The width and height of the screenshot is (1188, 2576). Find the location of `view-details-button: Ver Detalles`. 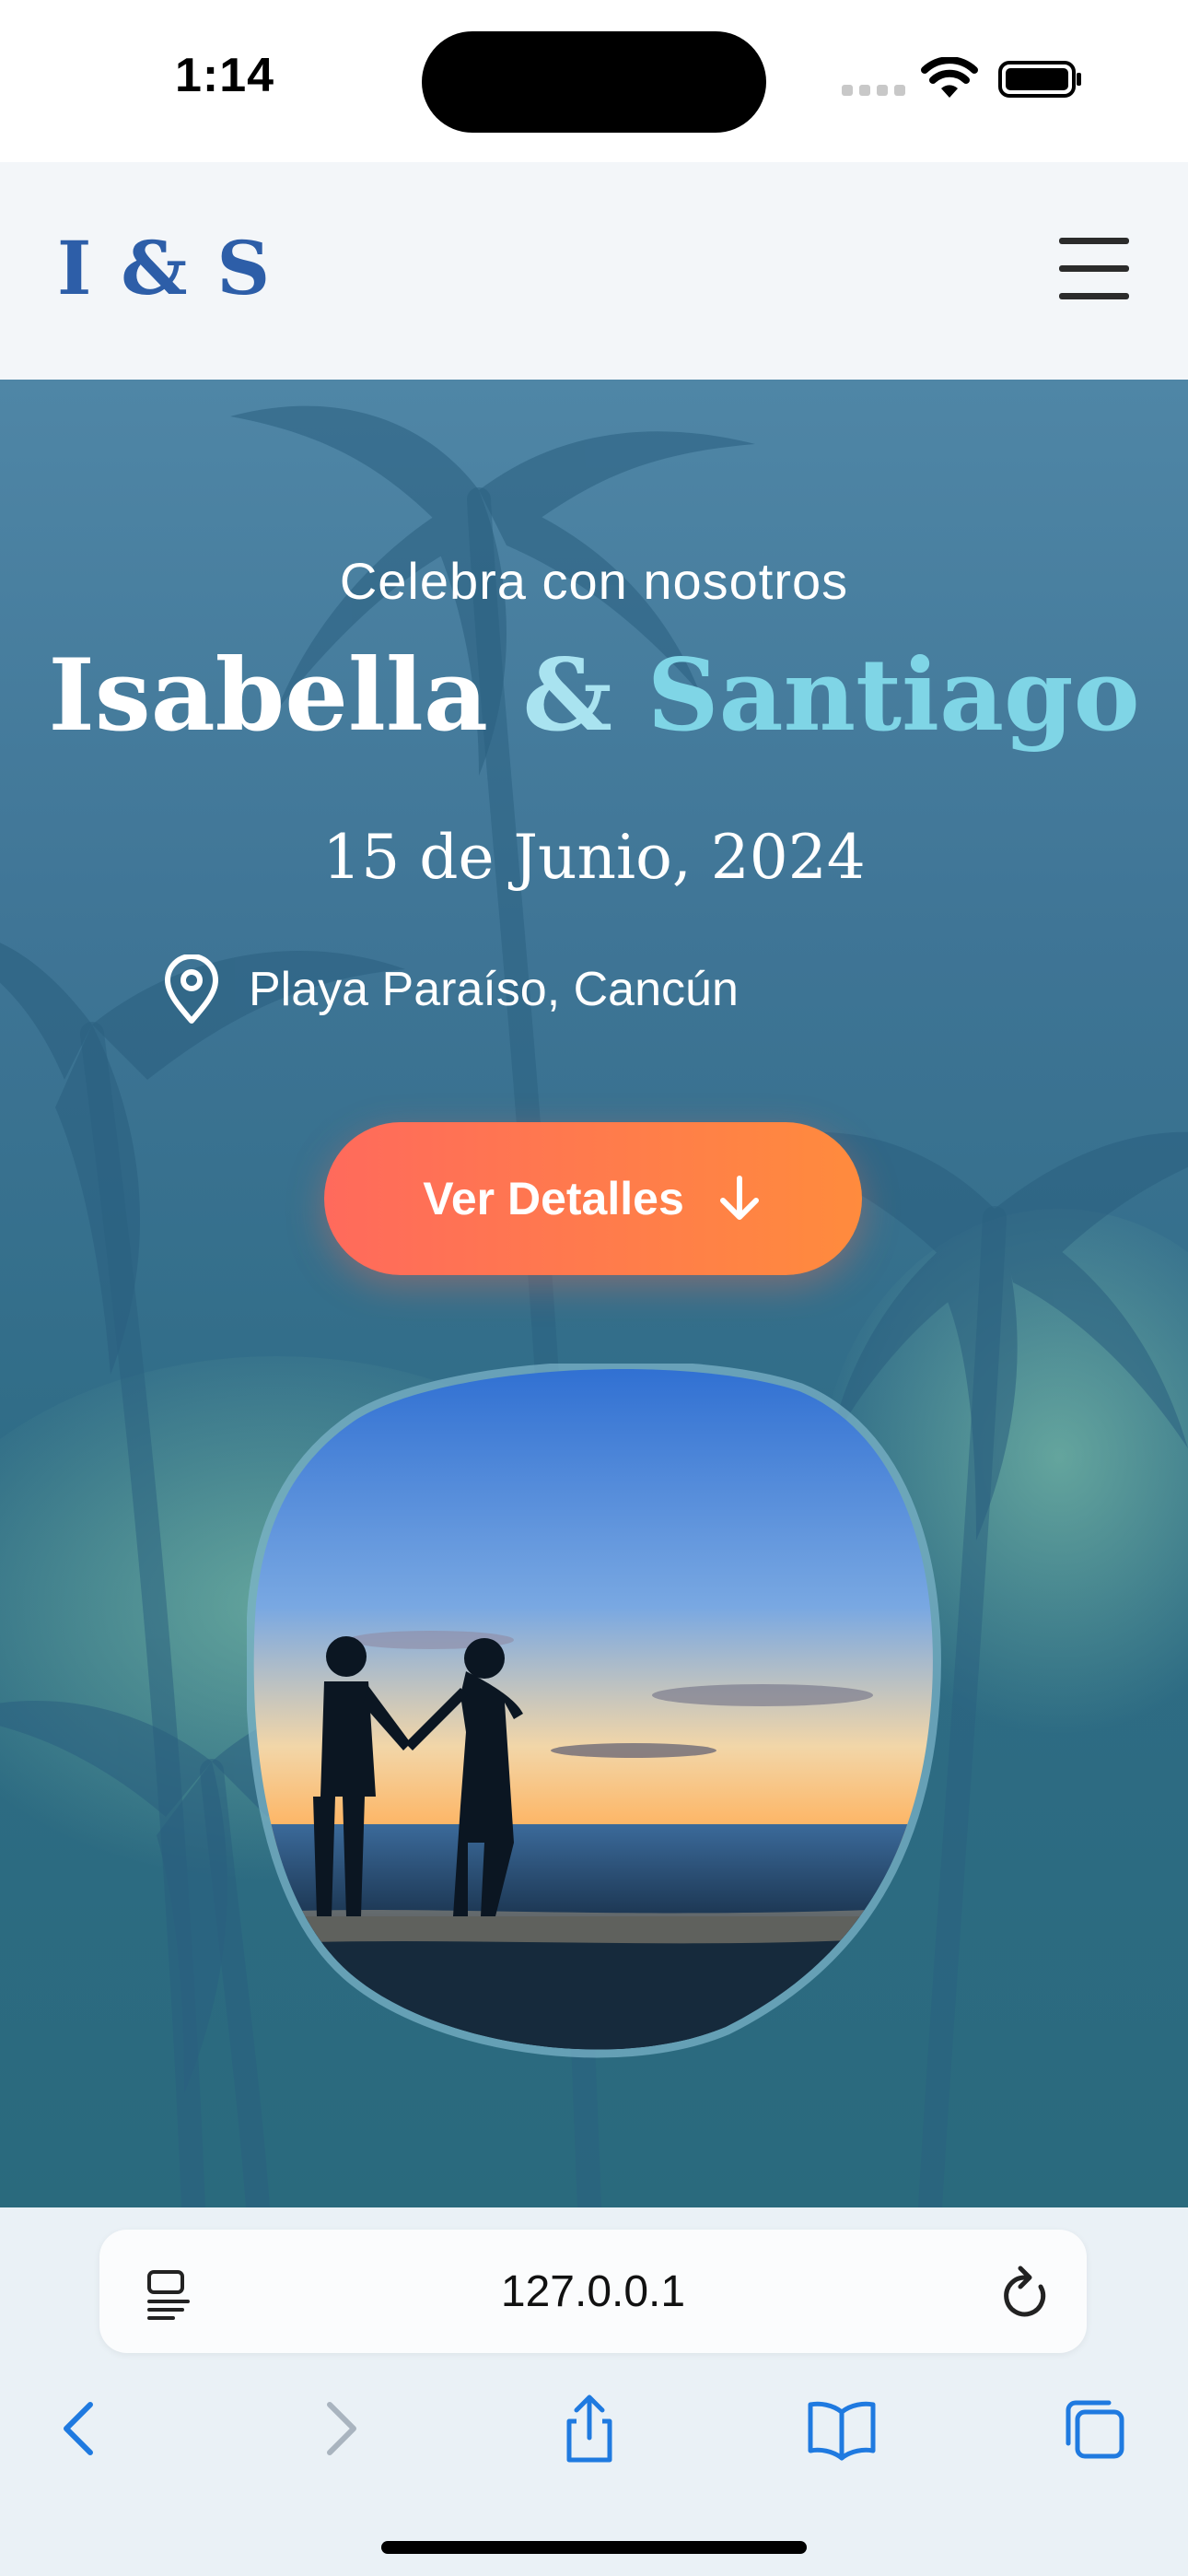

view-details-button: Ver Detalles is located at coordinates (593, 1198).